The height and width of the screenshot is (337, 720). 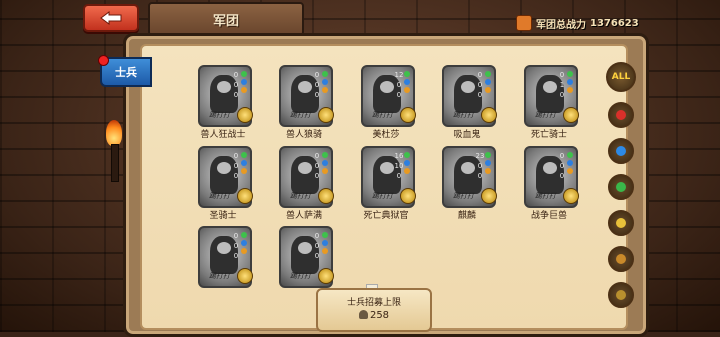 What do you see at coordinates (621, 295) in the screenshot?
I see `filter-dark-button` at bounding box center [621, 295].